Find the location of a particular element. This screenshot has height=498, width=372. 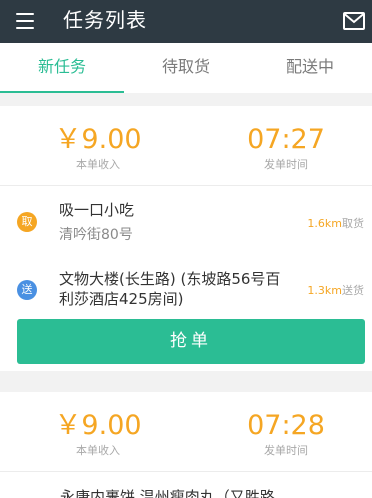

tab-label: 配送中 is located at coordinates (309, 66).